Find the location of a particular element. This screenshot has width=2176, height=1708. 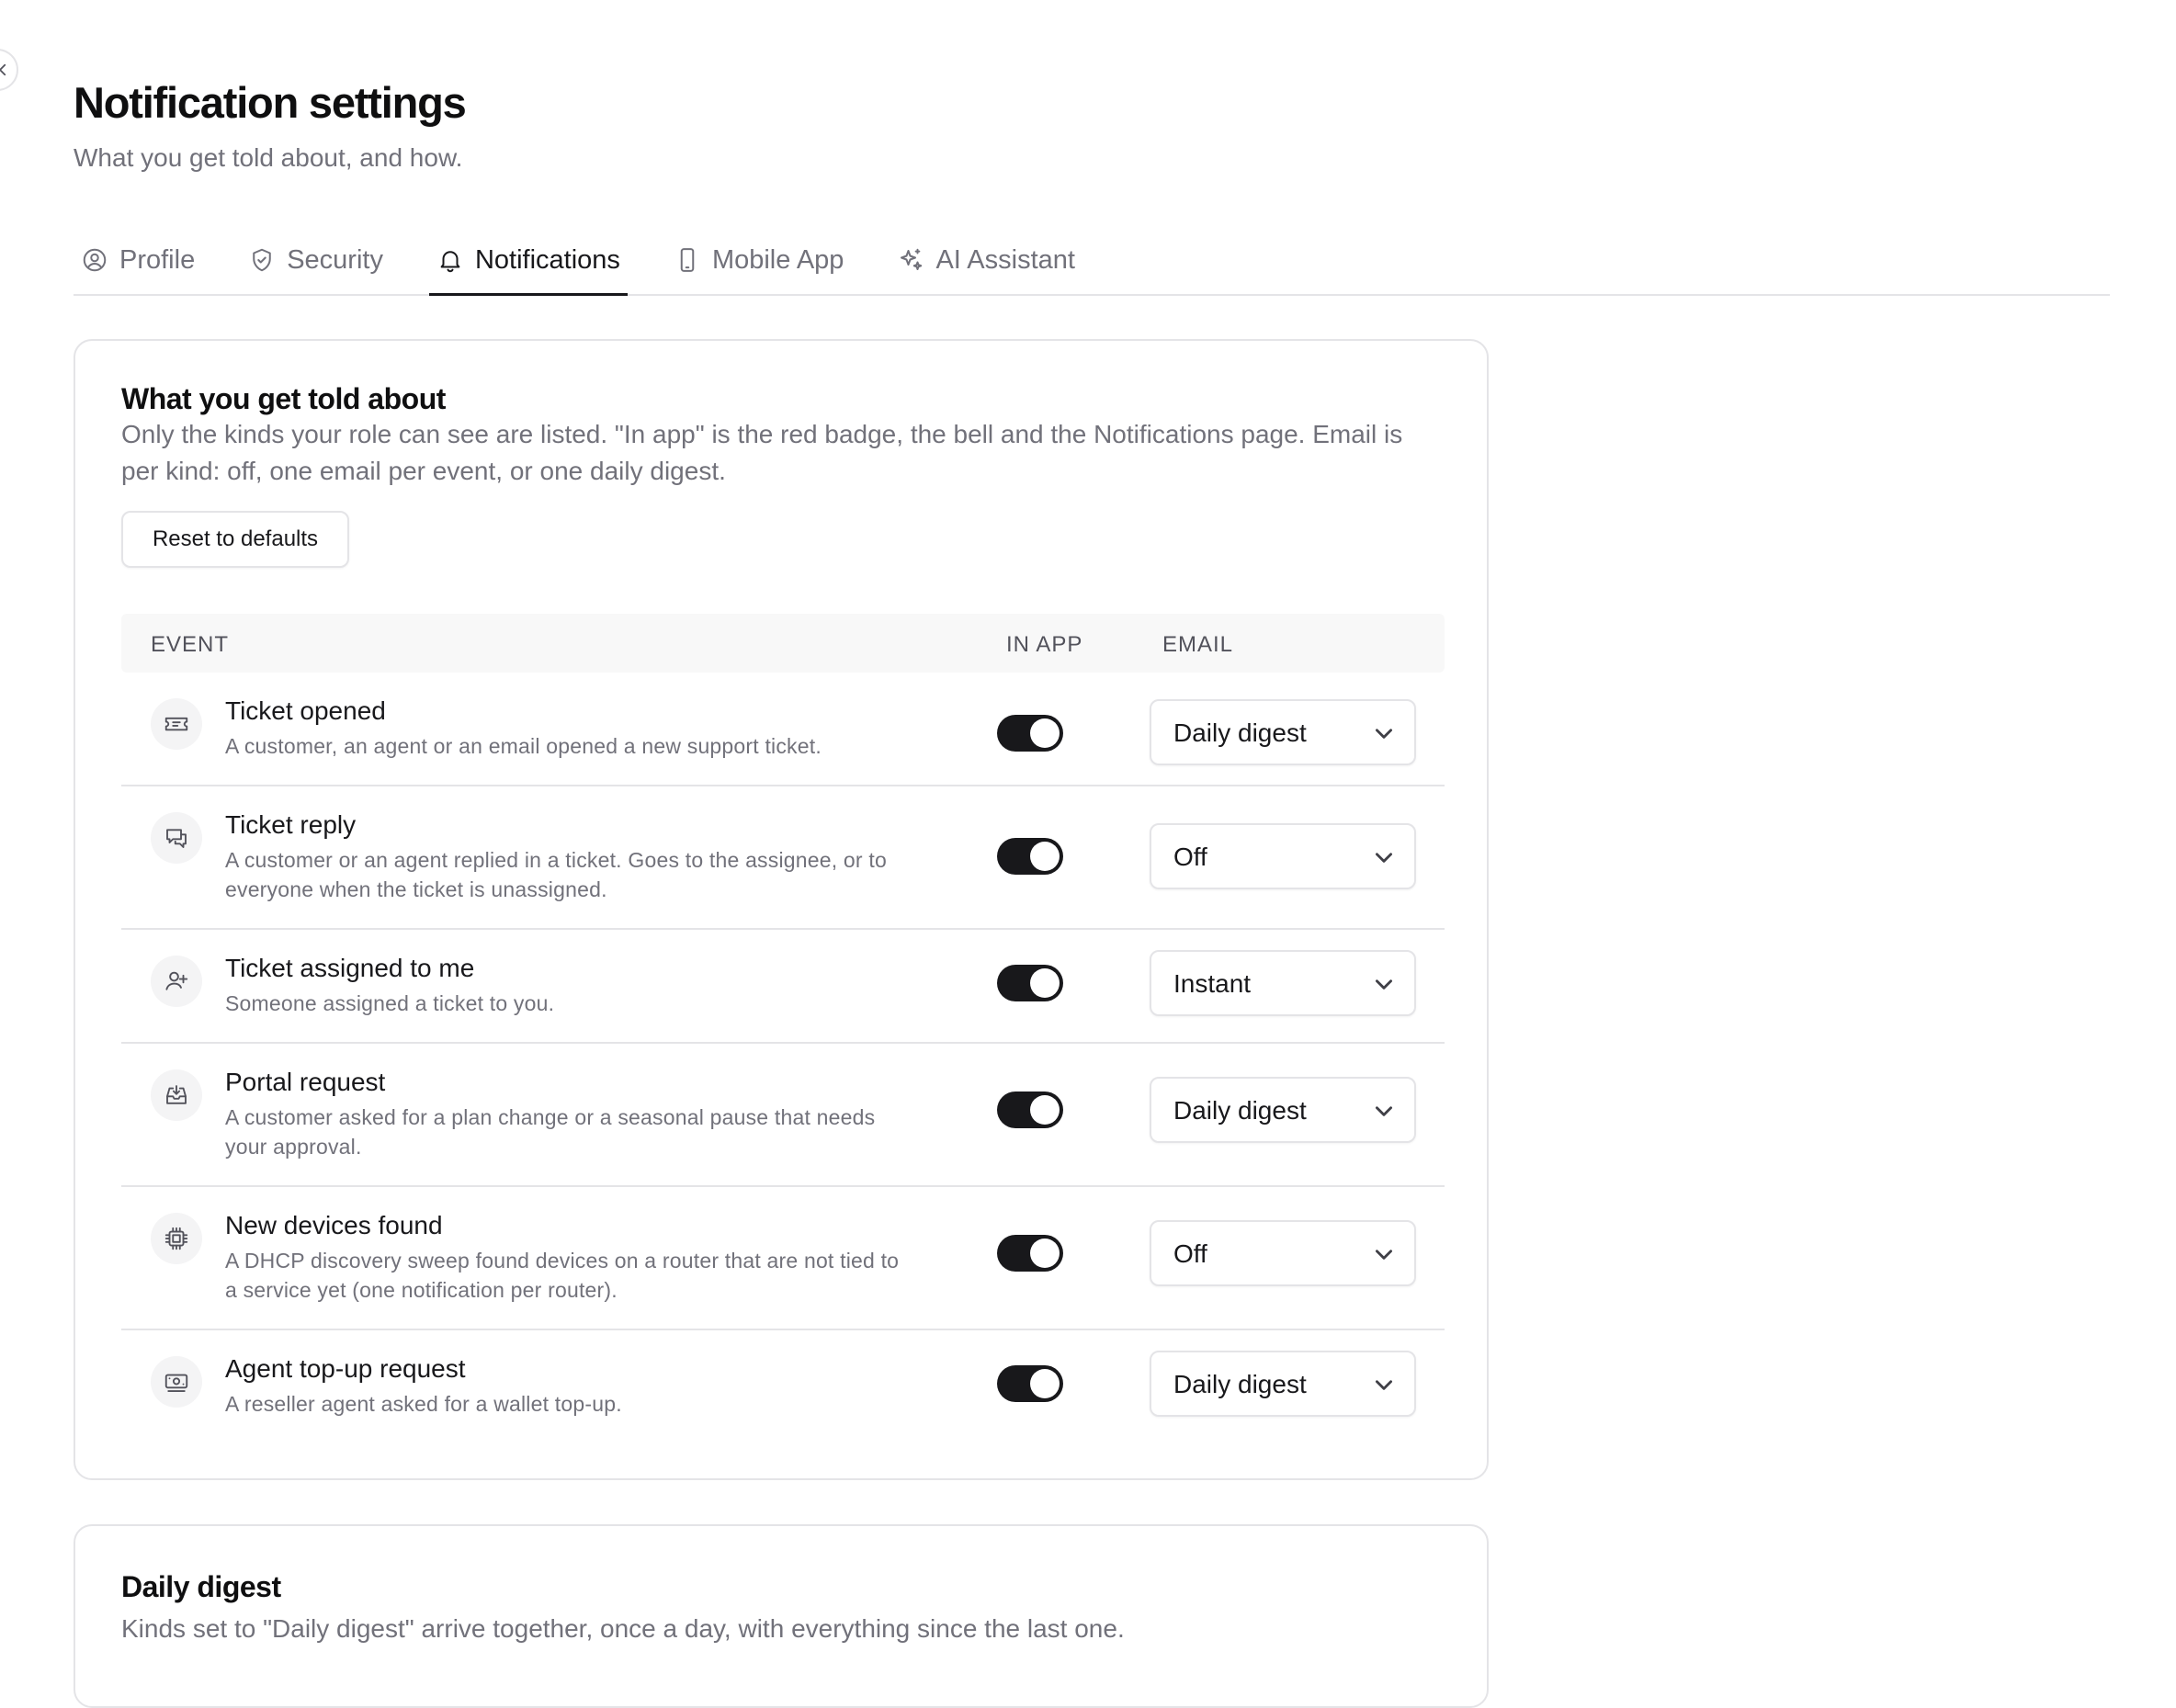

reset-to-defaults-button: Reset to defaults is located at coordinates (235, 539).